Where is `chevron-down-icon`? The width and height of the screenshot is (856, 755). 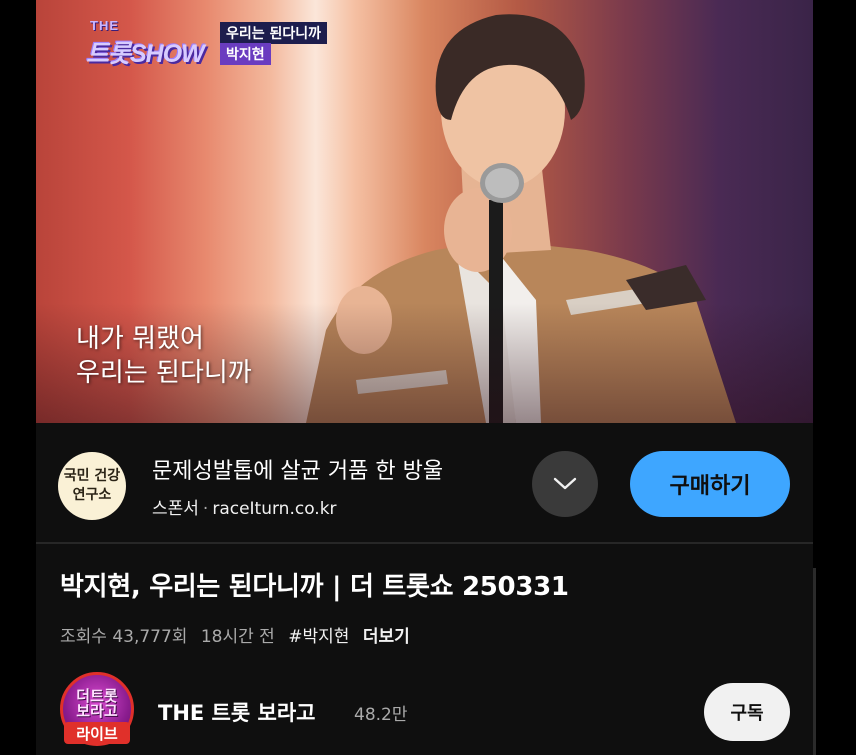
chevron-down-icon is located at coordinates (565, 483).